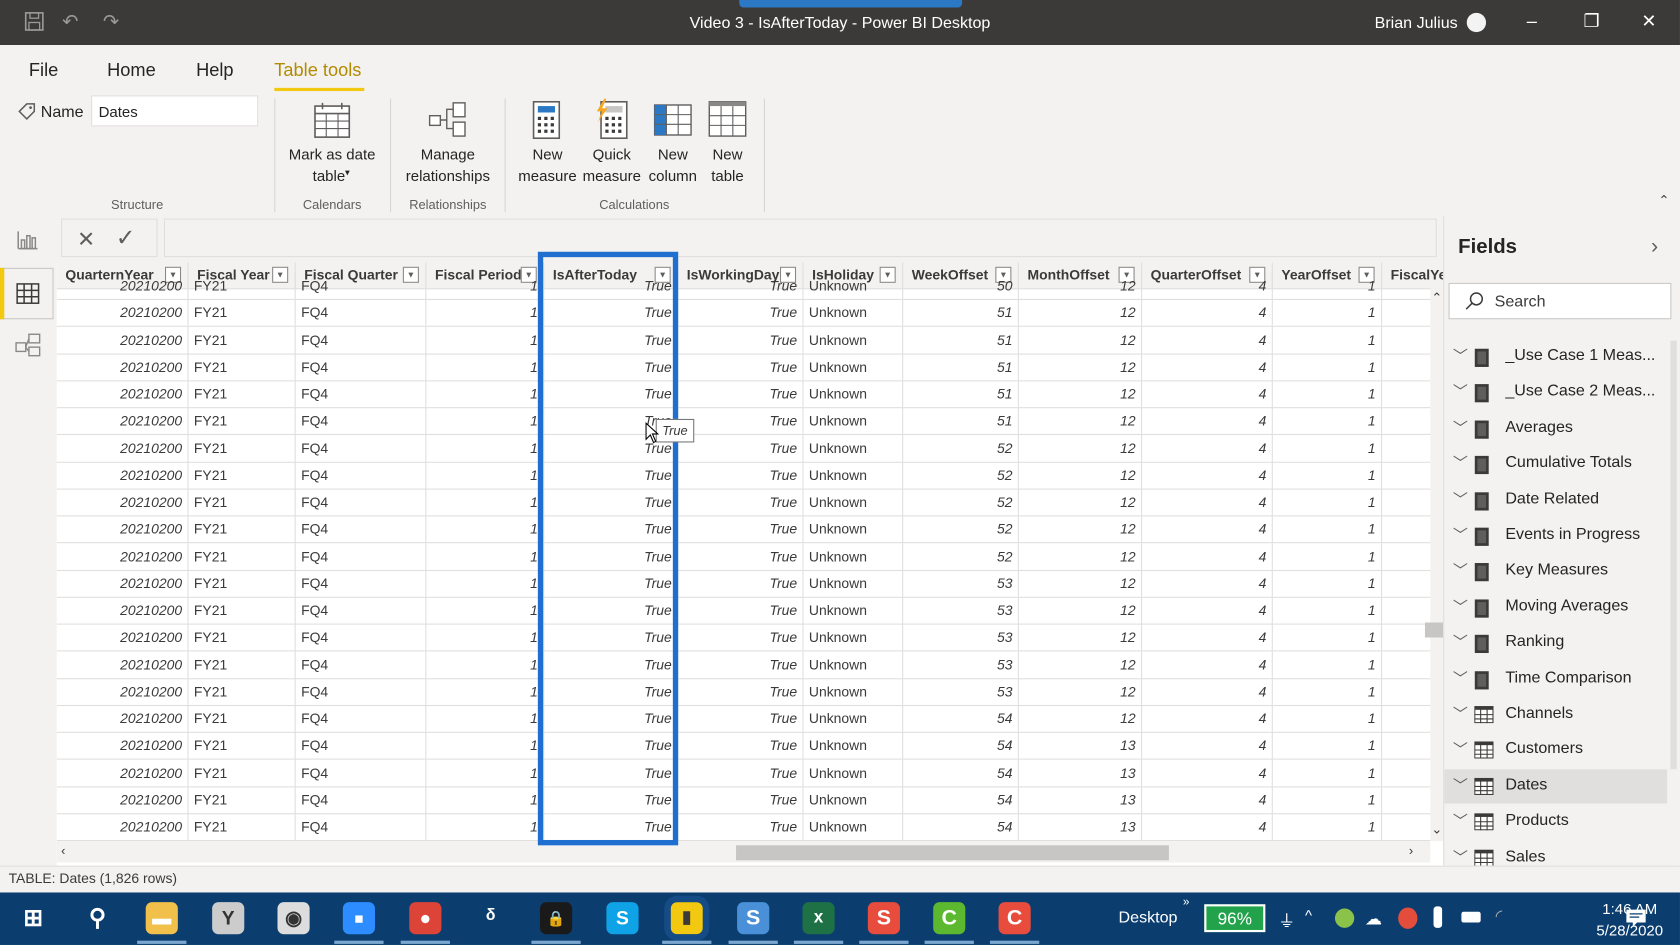 This screenshot has height=945, width=1680. What do you see at coordinates (1411, 850) in the screenshot?
I see `scroll-right-icon: ›` at bounding box center [1411, 850].